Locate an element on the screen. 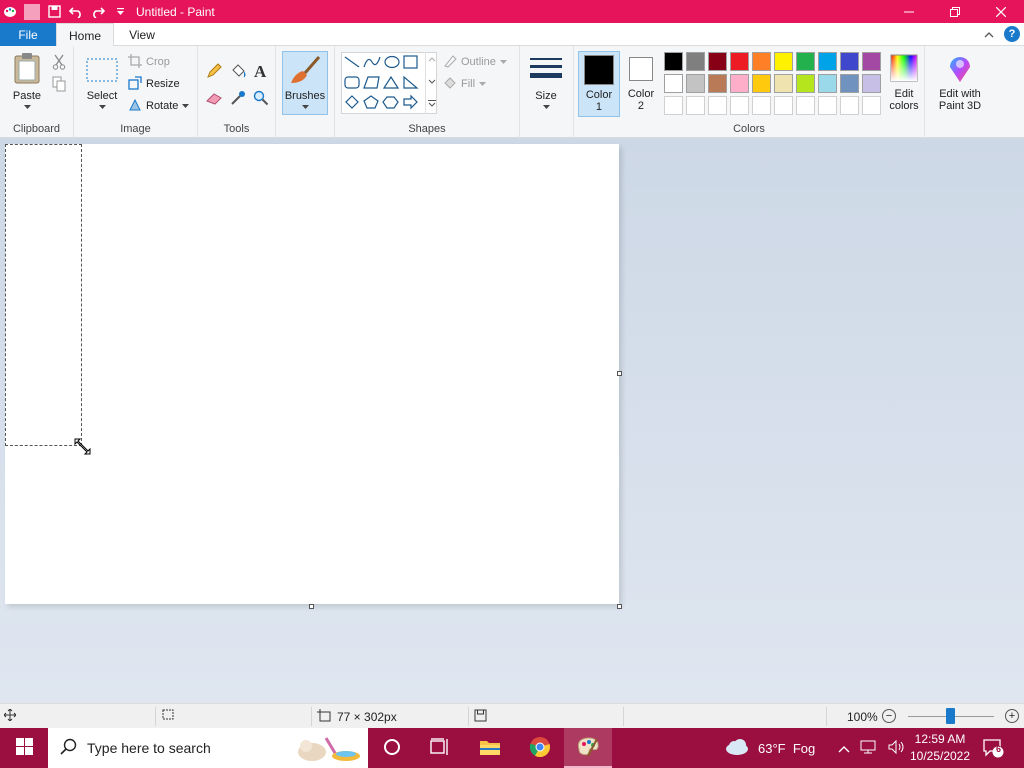 This screenshot has width=1024, height=768. start-button is located at coordinates (24, 748).